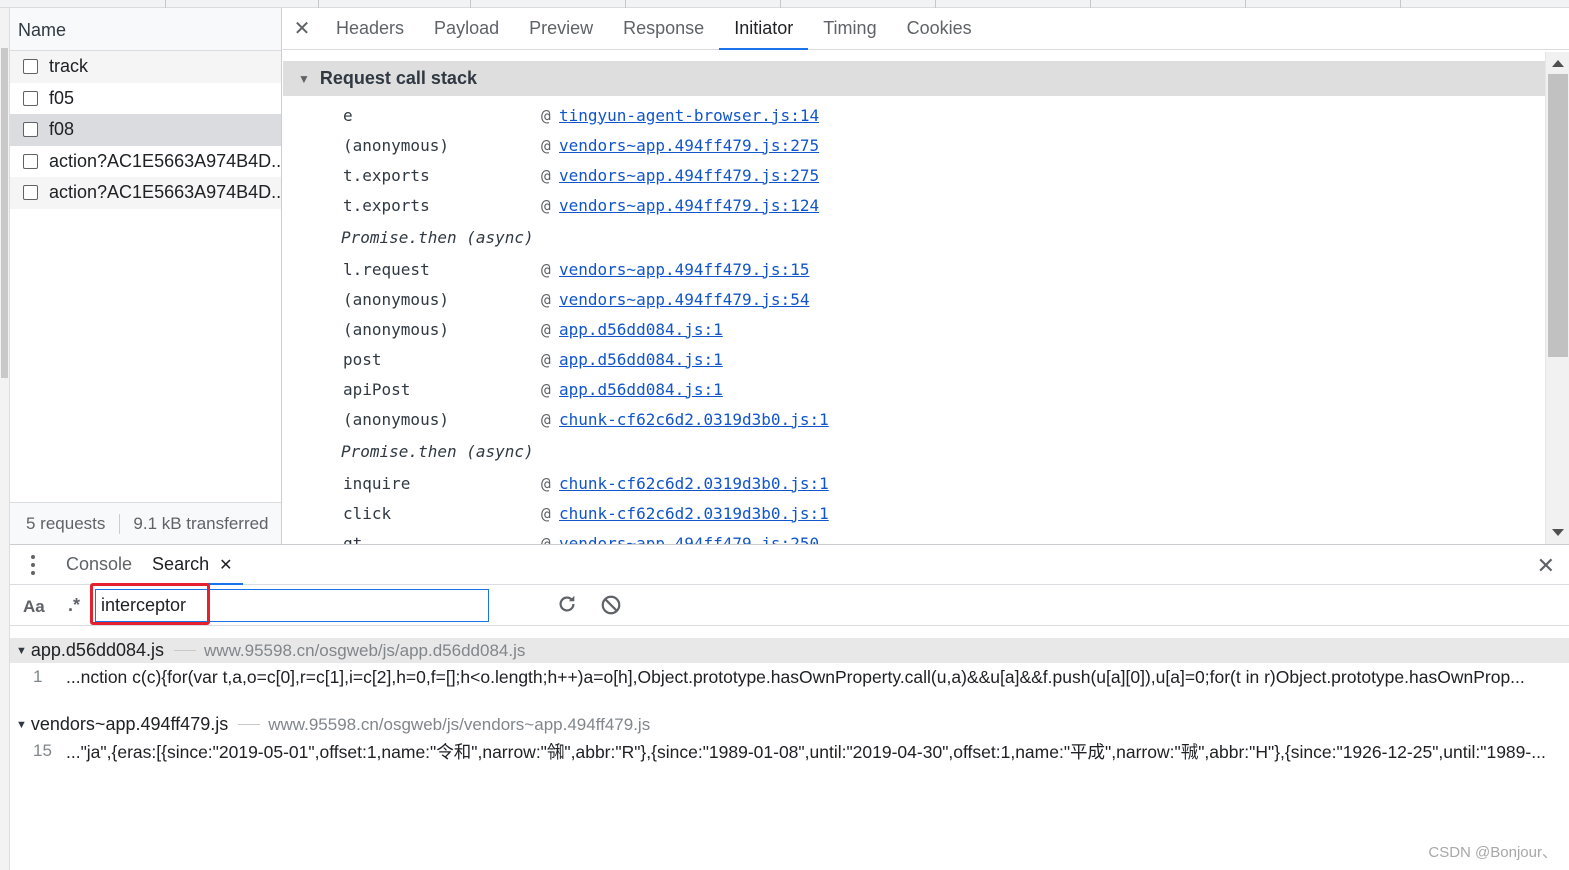 This screenshot has height=870, width=1569. I want to click on request-name: f08, so click(62, 129).